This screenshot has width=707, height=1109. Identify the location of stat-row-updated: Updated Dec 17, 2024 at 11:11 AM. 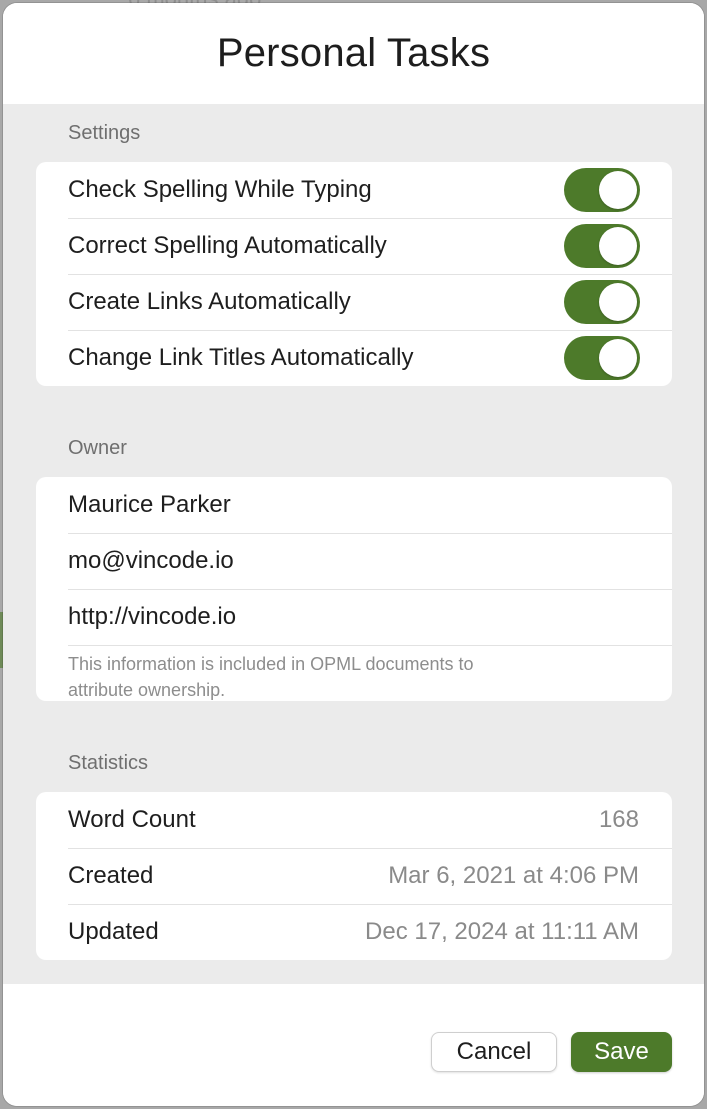
(354, 932).